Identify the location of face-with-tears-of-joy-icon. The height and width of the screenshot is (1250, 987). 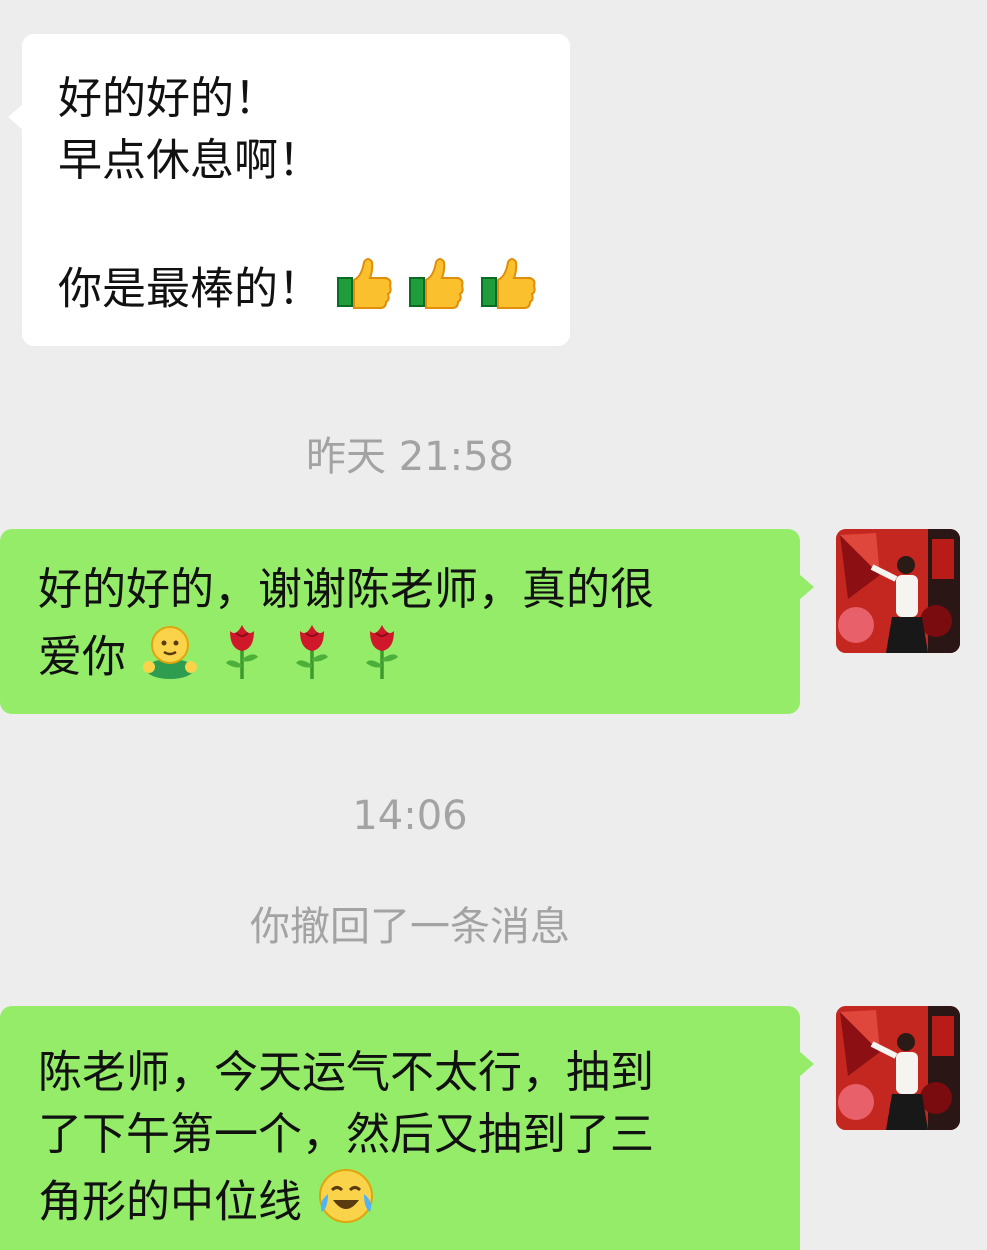
(346, 1204).